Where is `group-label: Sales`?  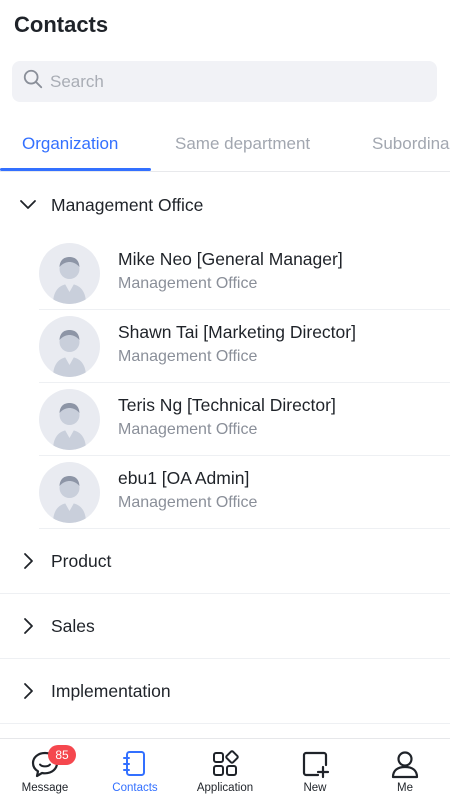 group-label: Sales is located at coordinates (73, 625).